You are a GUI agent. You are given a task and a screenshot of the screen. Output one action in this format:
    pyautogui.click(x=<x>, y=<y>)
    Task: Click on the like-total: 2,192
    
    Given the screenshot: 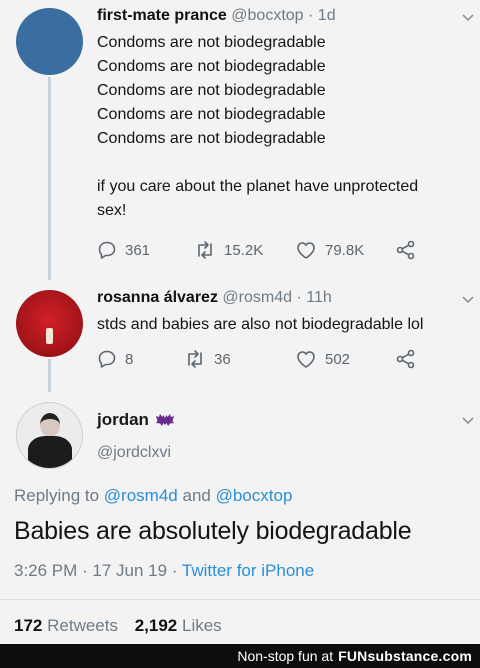 What is the action you would take?
    pyautogui.click(x=156, y=625)
    